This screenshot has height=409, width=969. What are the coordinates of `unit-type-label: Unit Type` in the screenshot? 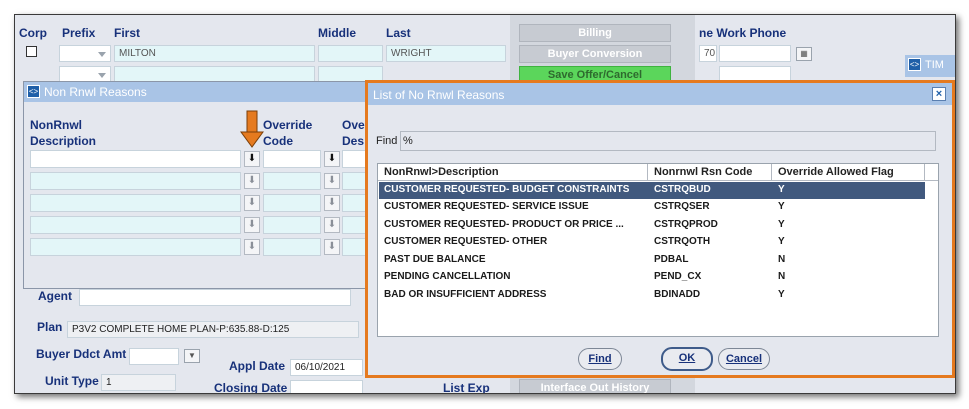 It's located at (72, 381).